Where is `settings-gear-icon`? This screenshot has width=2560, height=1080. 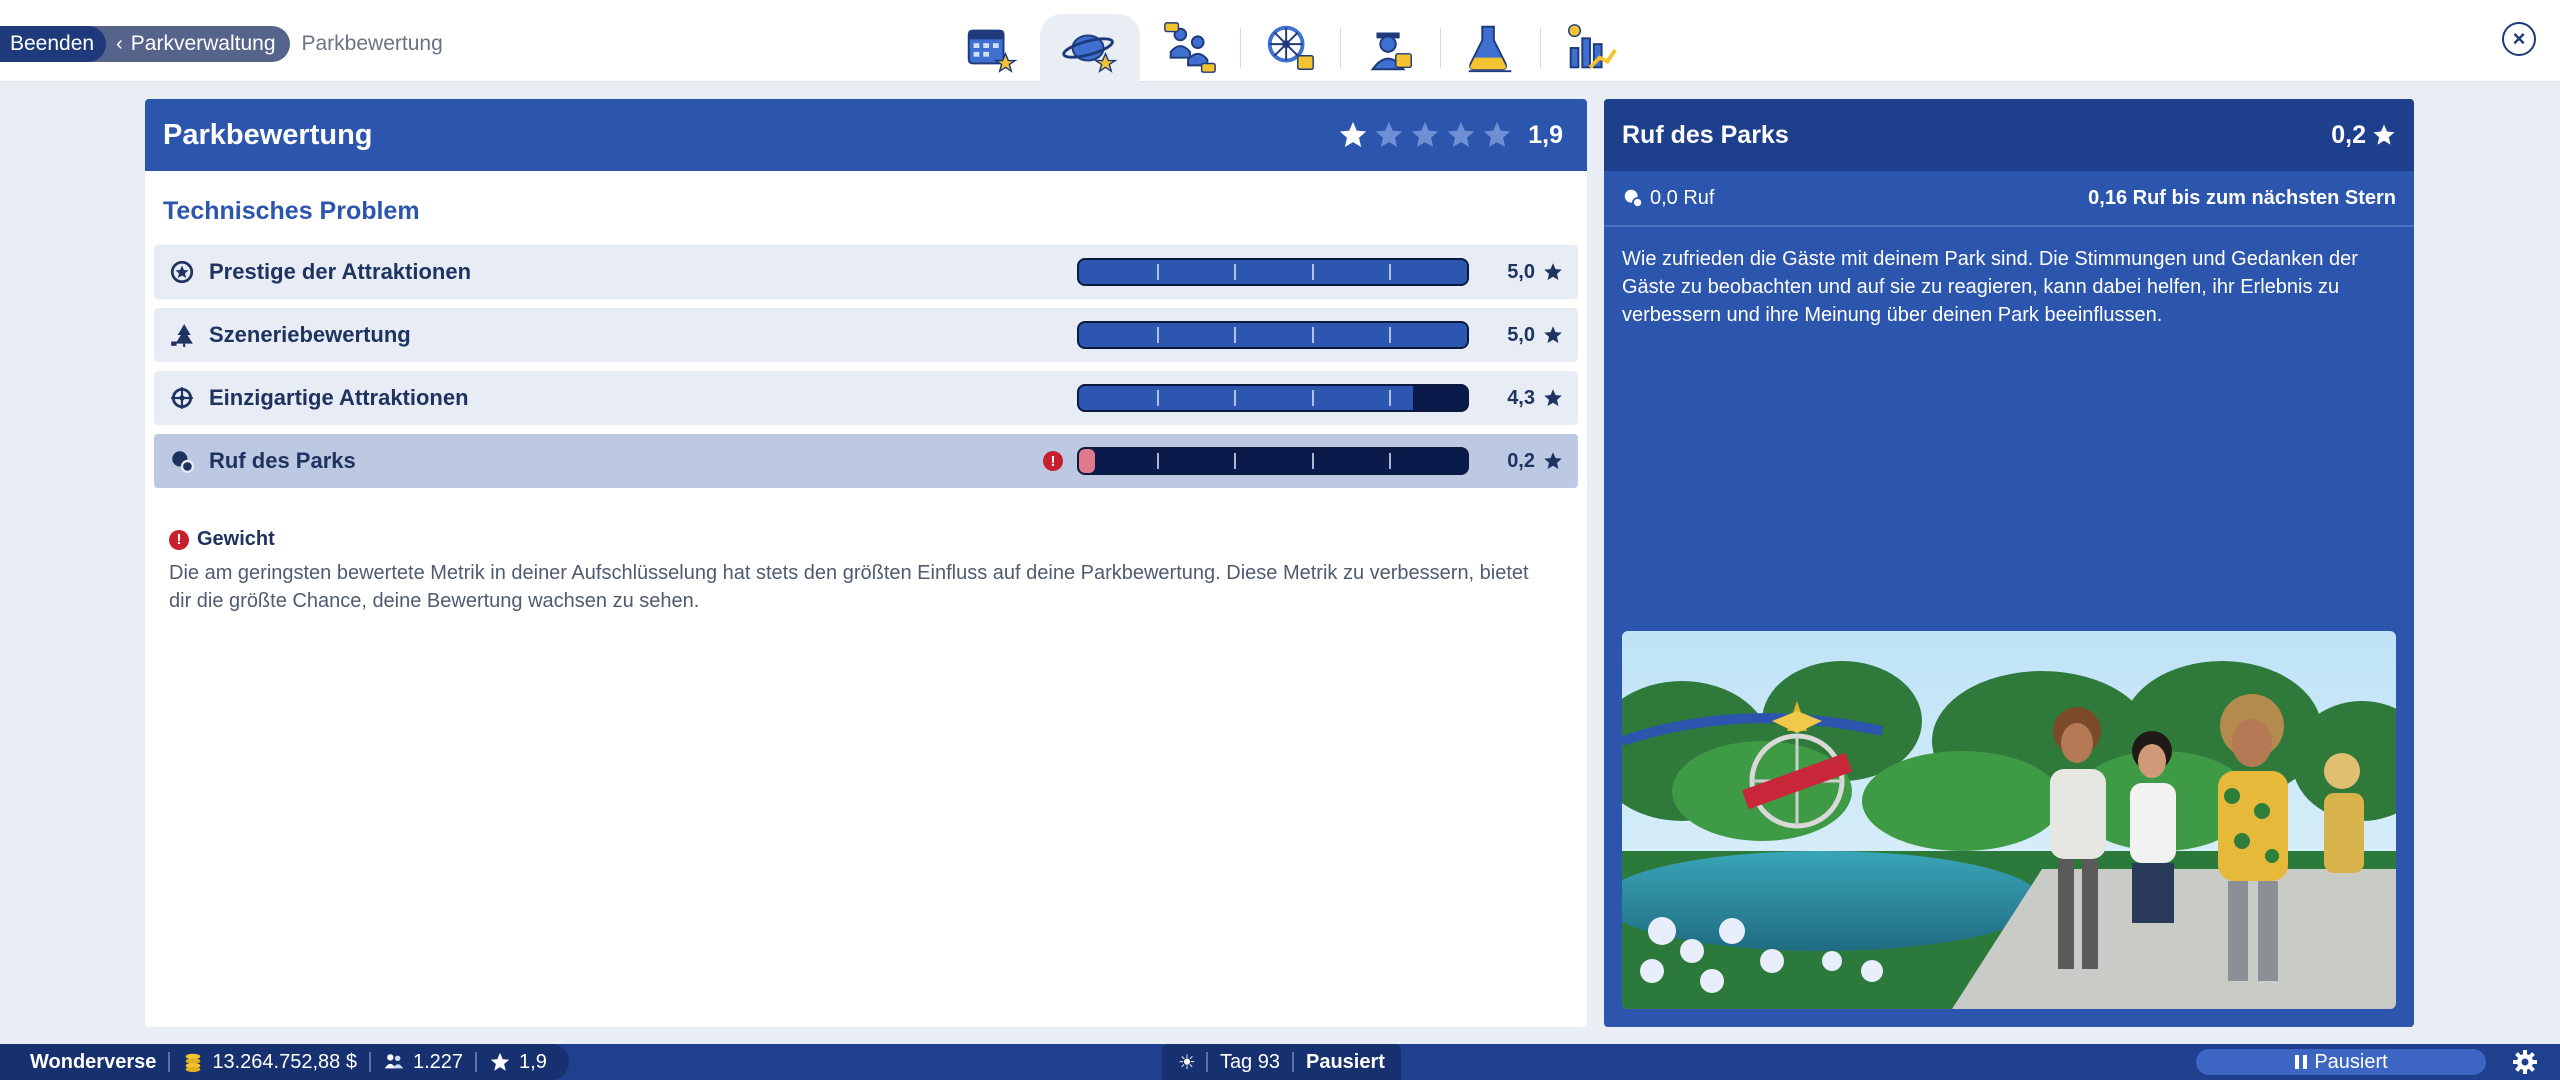 settings-gear-icon is located at coordinates (2525, 1062).